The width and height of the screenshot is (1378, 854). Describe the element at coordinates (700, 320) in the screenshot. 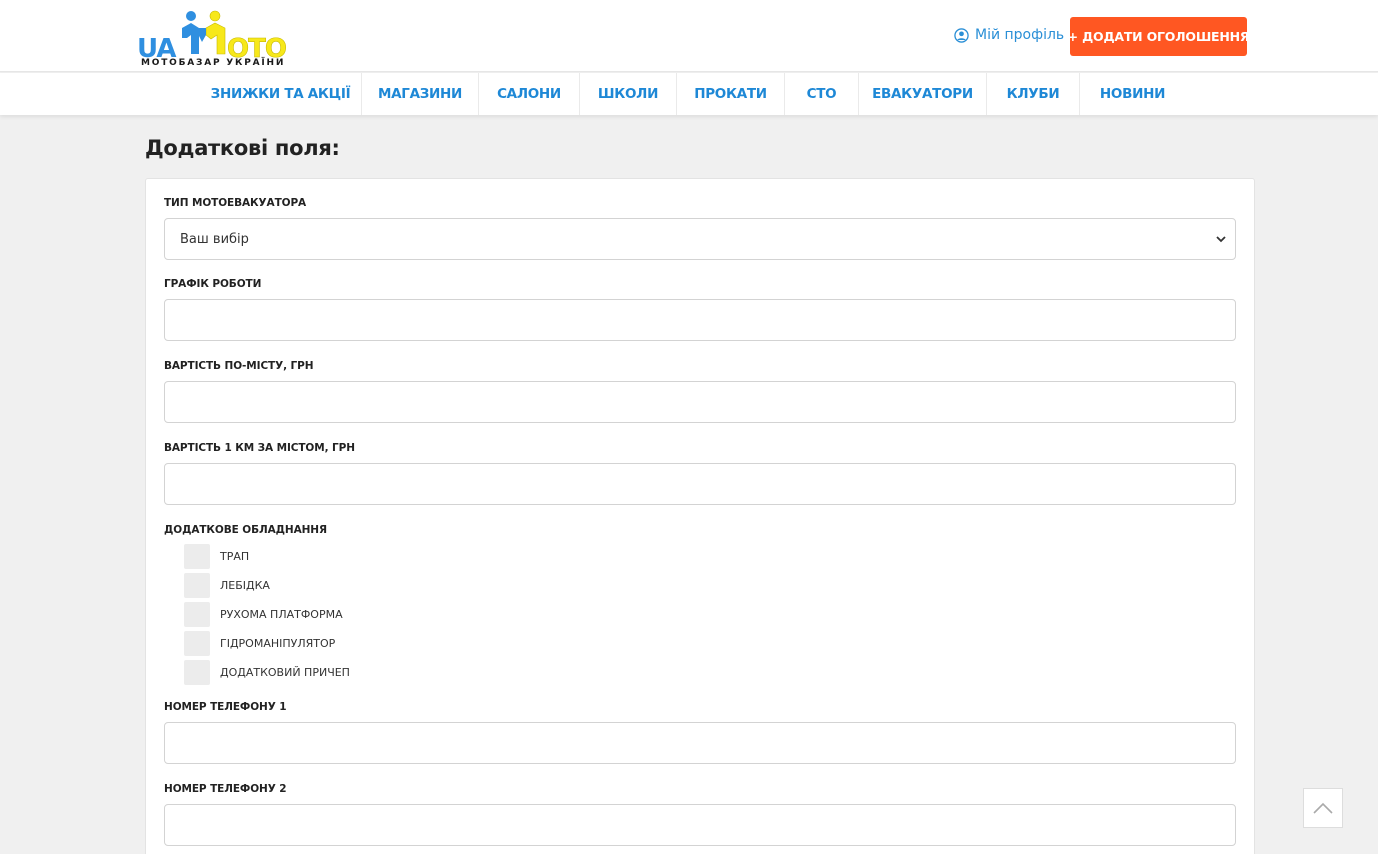

I see `schedule-input` at that location.